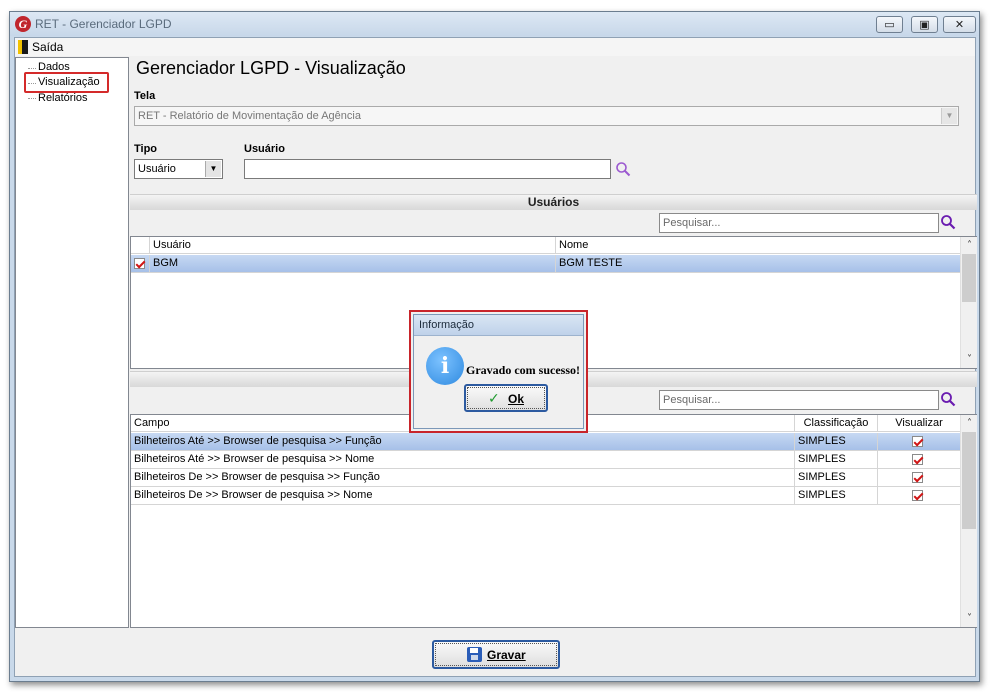 This screenshot has width=991, height=692. I want to click on maximize-icon: ▣, so click(924, 24).